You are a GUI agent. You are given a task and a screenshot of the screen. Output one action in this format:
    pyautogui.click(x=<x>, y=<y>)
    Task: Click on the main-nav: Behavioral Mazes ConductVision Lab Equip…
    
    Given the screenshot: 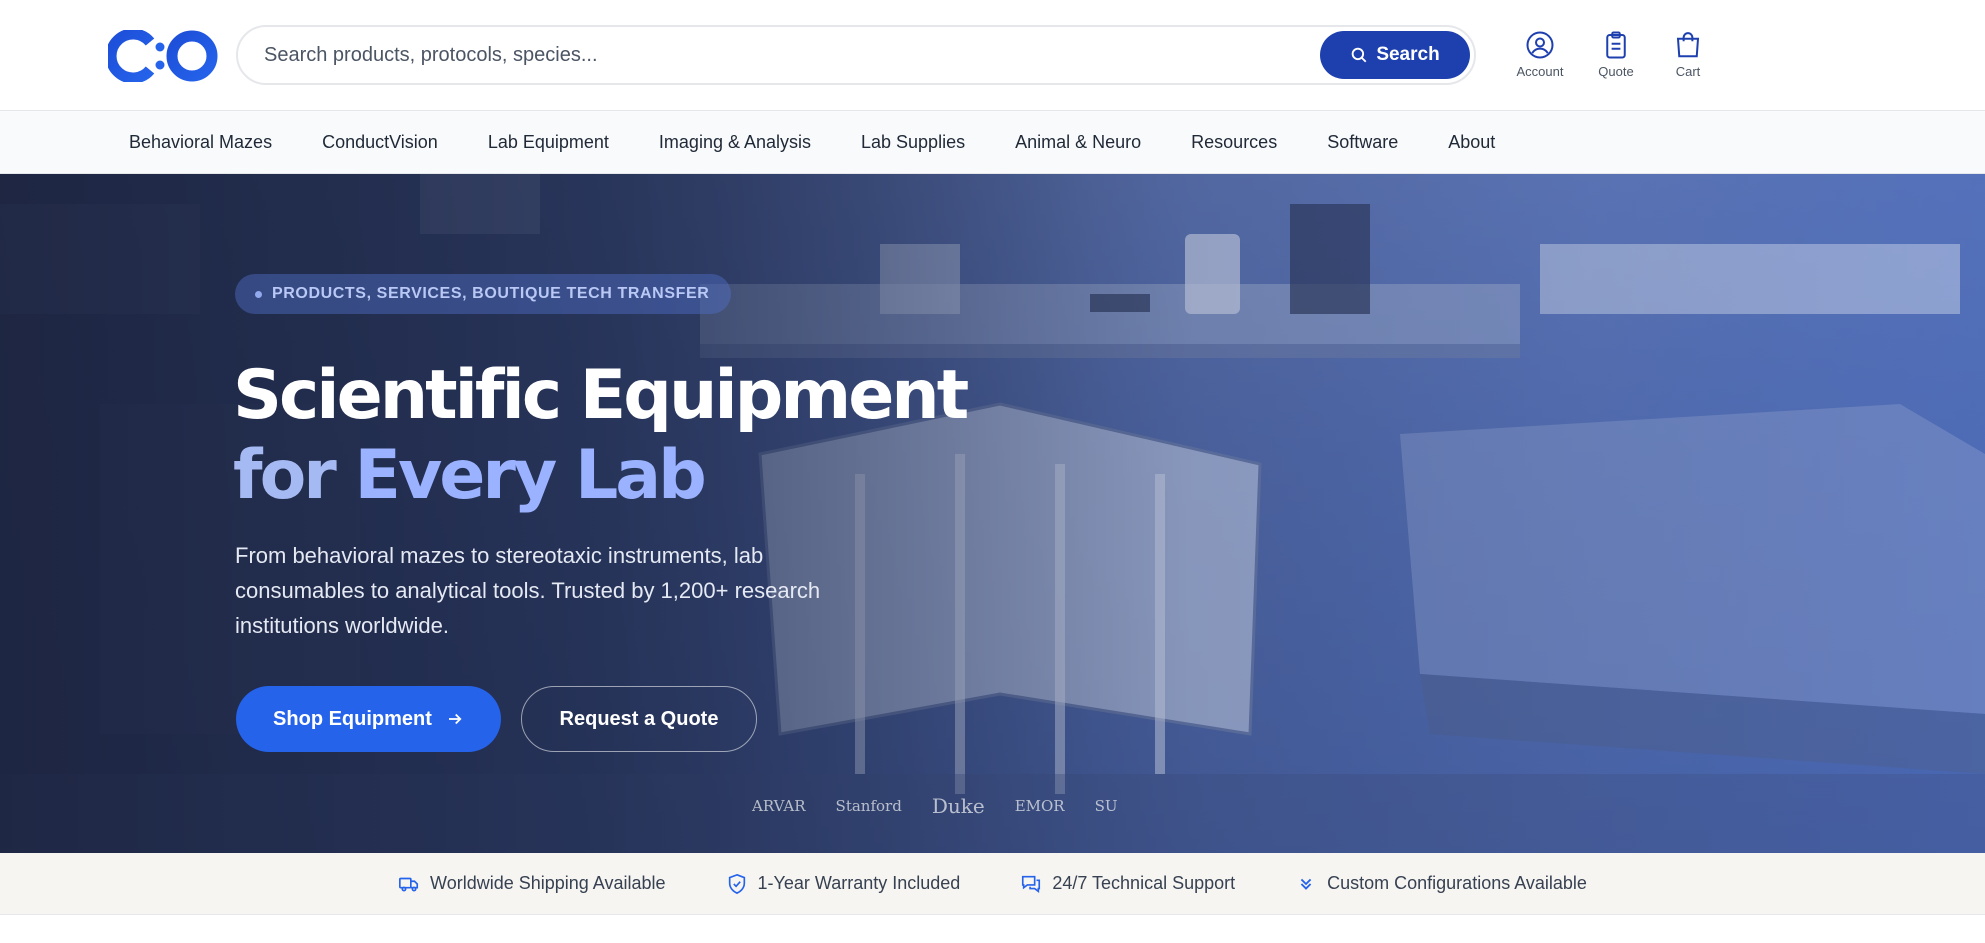 What is the action you would take?
    pyautogui.click(x=992, y=142)
    